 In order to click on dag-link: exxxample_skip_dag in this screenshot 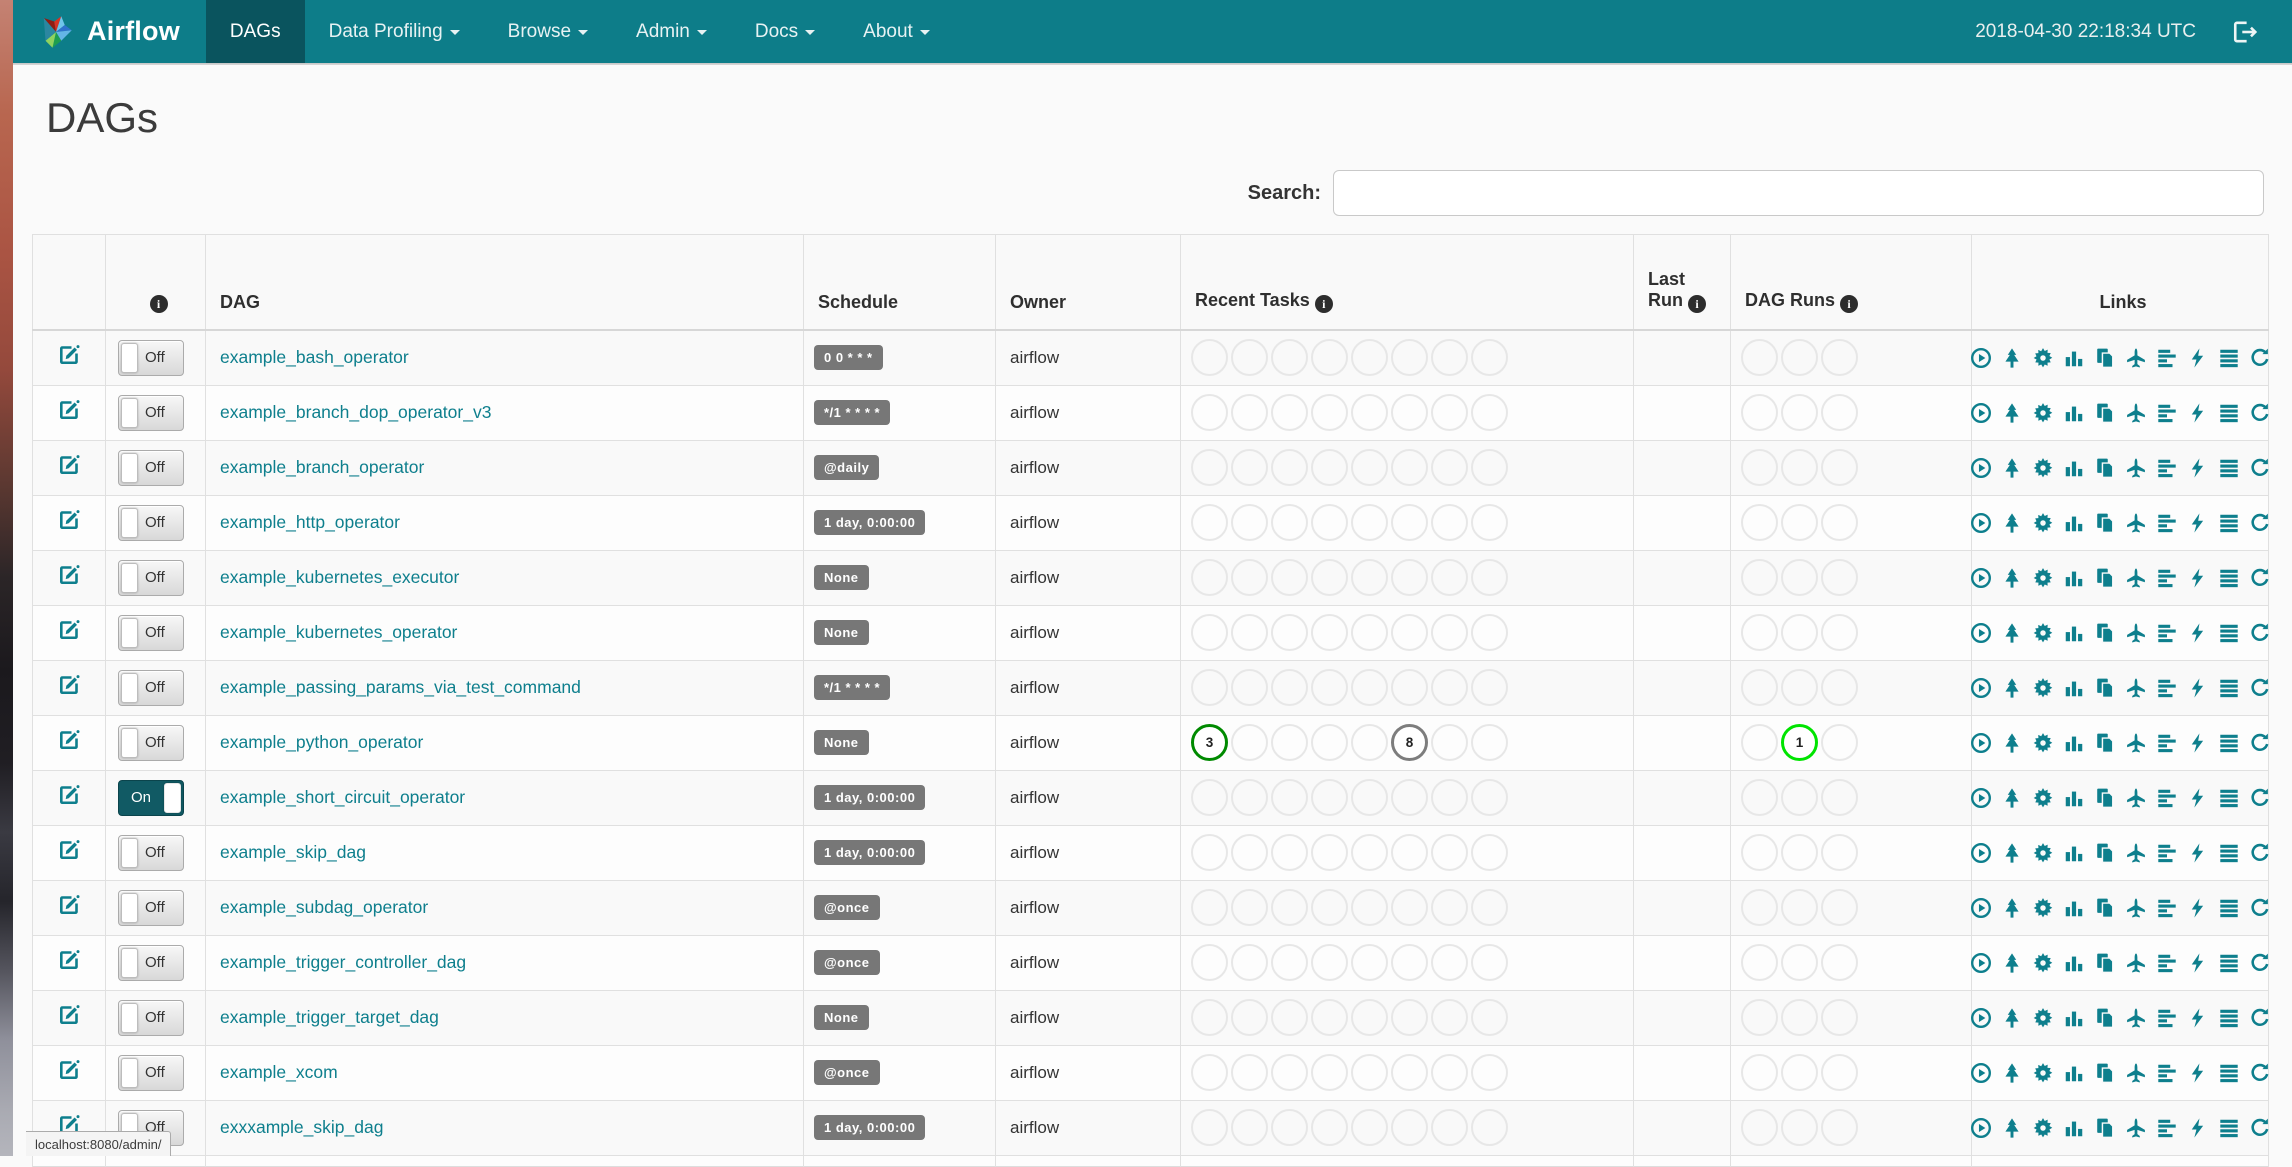, I will do `click(294, 1127)`.